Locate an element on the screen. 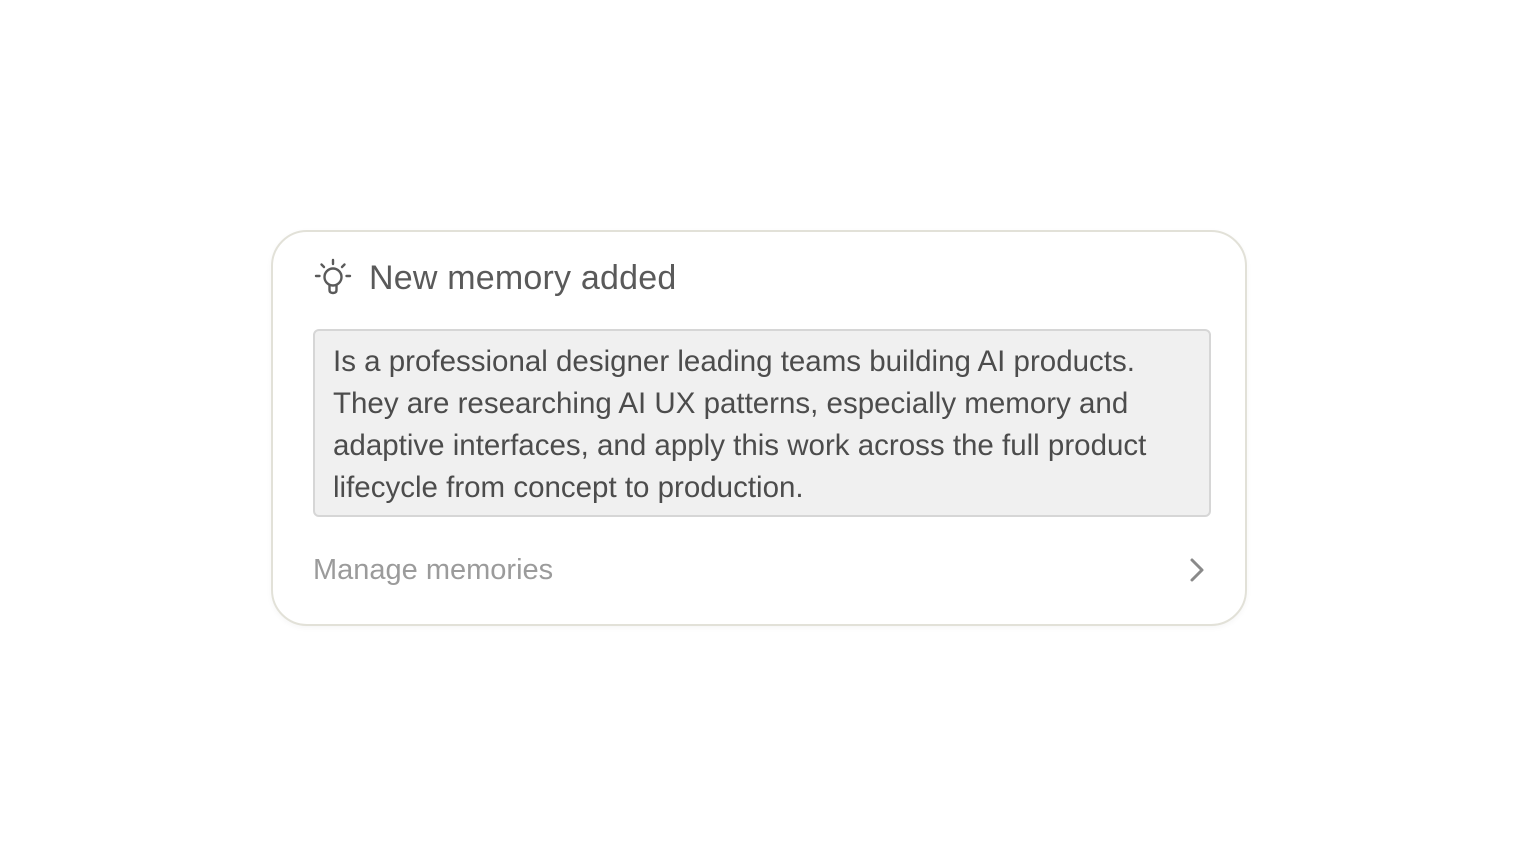  lightbulb-icon is located at coordinates (333, 278).